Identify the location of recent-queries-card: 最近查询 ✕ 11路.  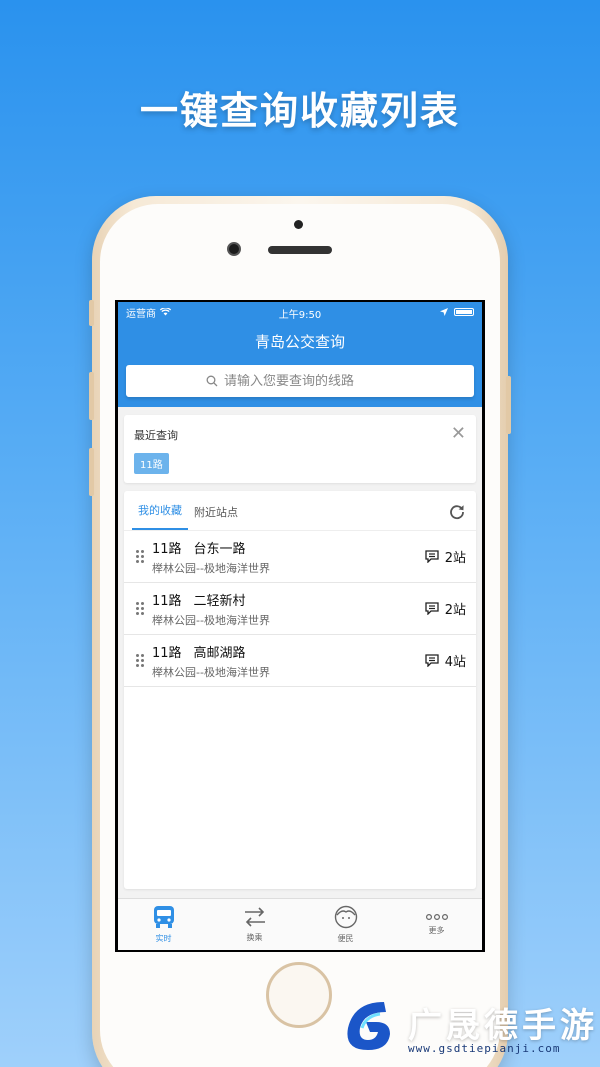
(300, 449).